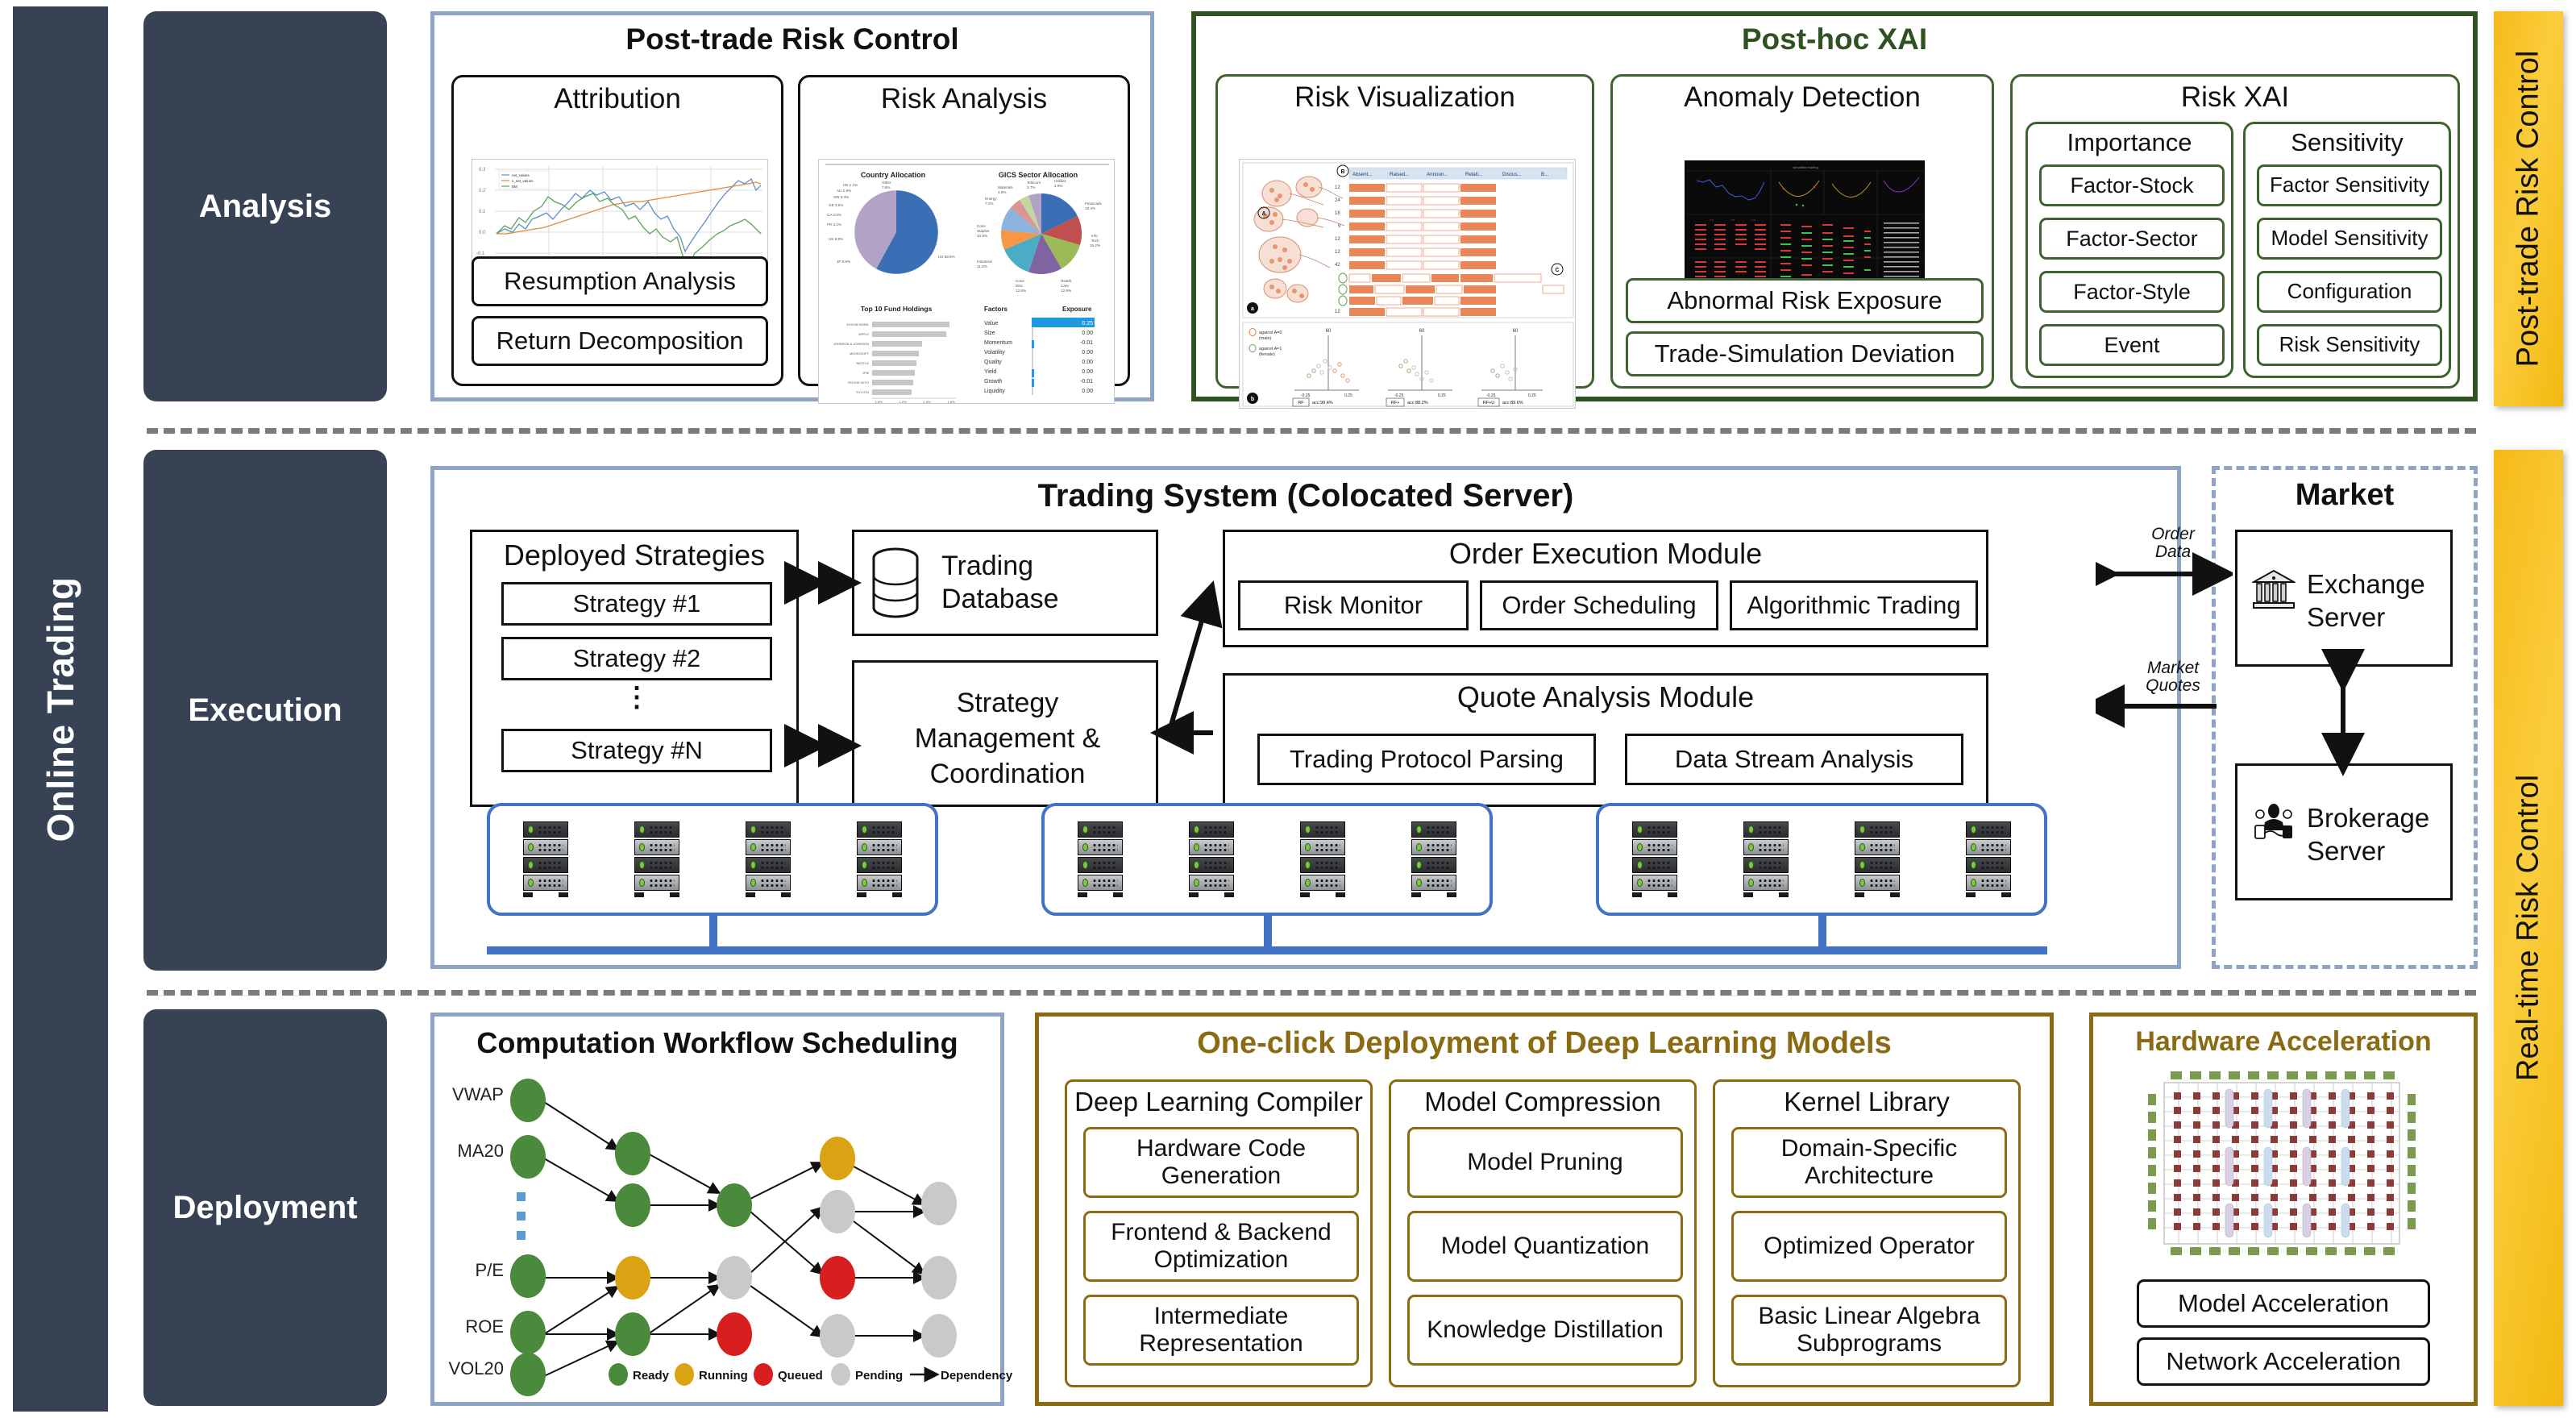 The width and height of the screenshot is (2576, 1418). What do you see at coordinates (1337, 200) in the screenshot?
I see `svg-text: 24` at bounding box center [1337, 200].